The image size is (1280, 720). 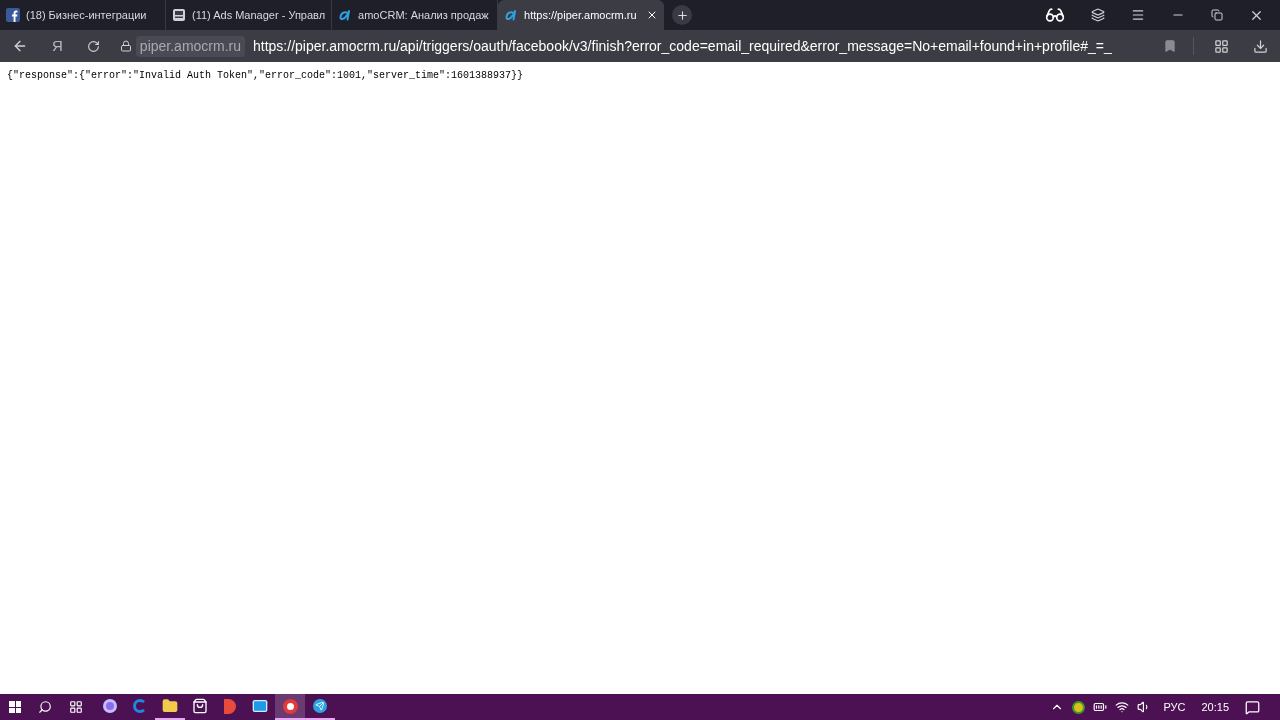 What do you see at coordinates (1122, 707) in the screenshot?
I see `wifi-icon` at bounding box center [1122, 707].